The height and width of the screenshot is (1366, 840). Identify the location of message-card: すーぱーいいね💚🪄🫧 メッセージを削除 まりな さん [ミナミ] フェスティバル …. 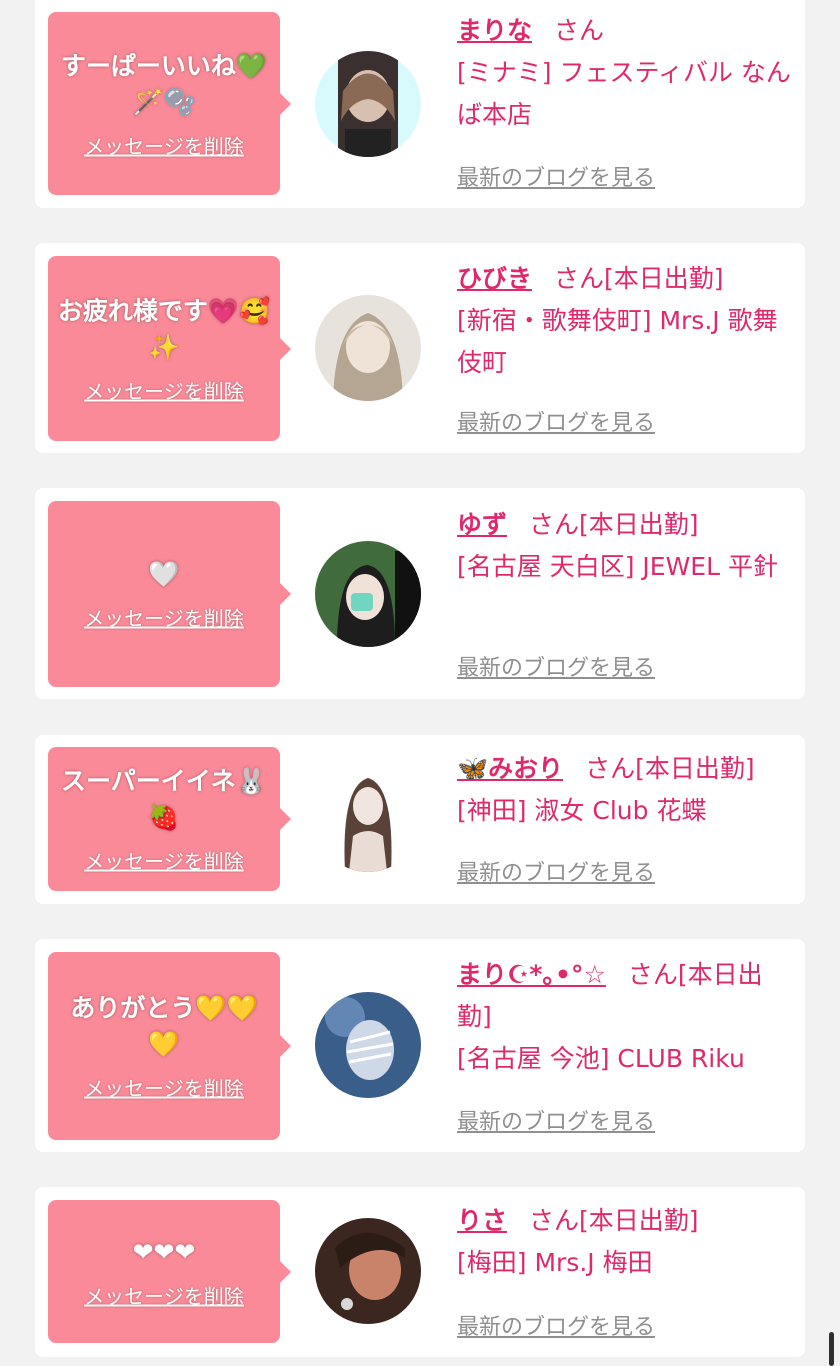
(420, 104).